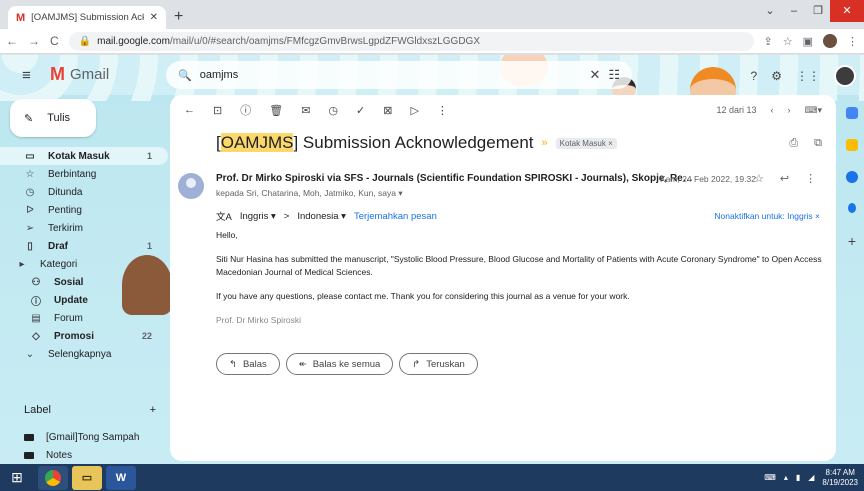  I want to click on settings-gear-icon: ⚙, so click(776, 76).